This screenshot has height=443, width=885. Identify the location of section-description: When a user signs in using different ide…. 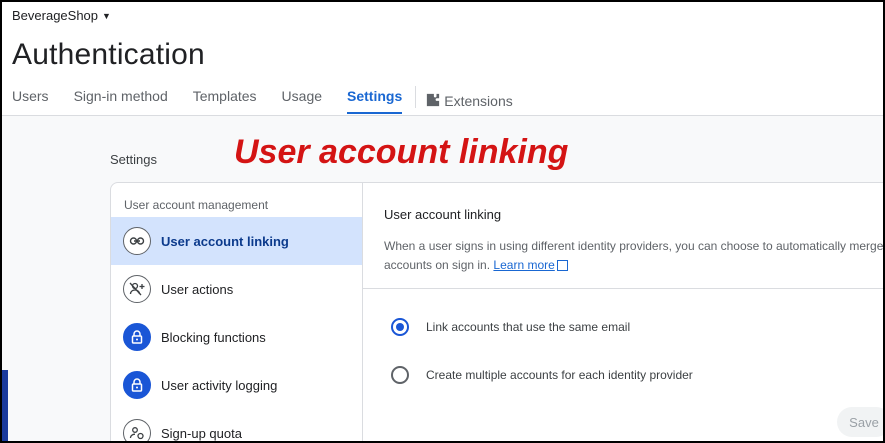
(634, 256).